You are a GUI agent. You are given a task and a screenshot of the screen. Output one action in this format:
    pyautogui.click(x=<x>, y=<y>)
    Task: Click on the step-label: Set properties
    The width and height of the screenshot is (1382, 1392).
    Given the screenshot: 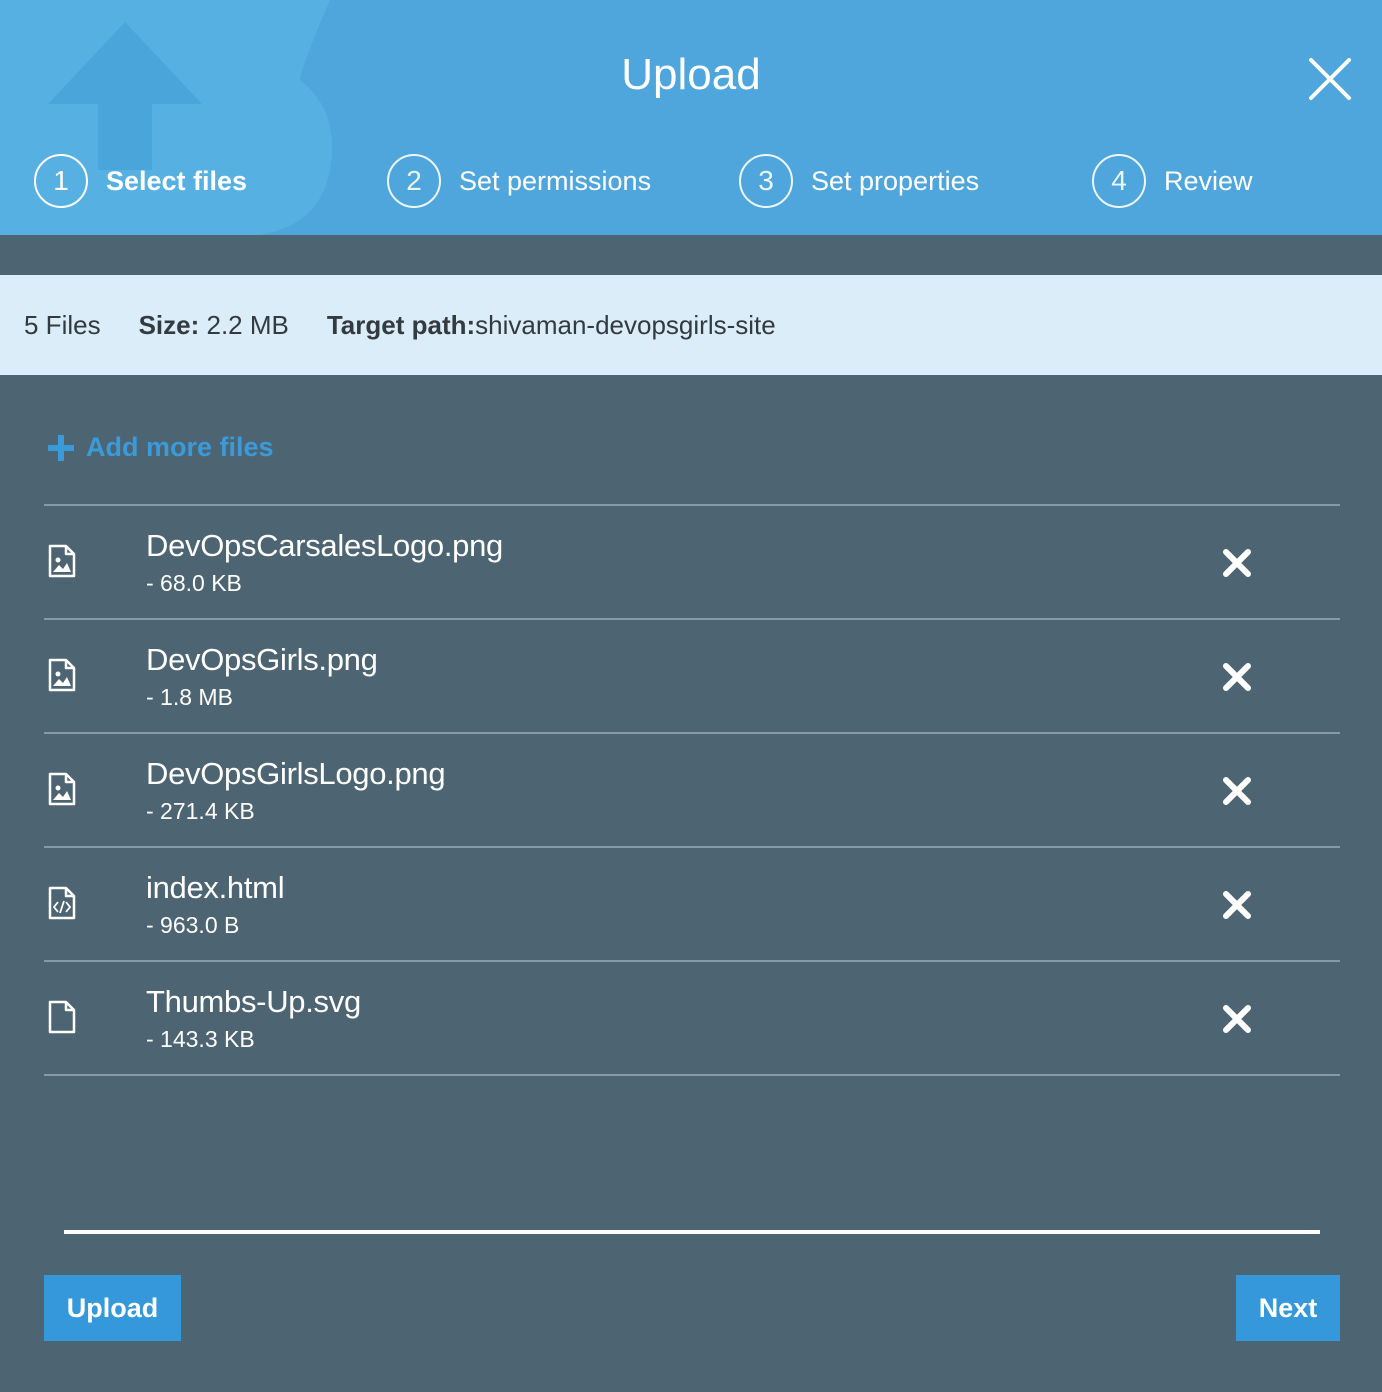 What is the action you would take?
    pyautogui.click(x=895, y=180)
    